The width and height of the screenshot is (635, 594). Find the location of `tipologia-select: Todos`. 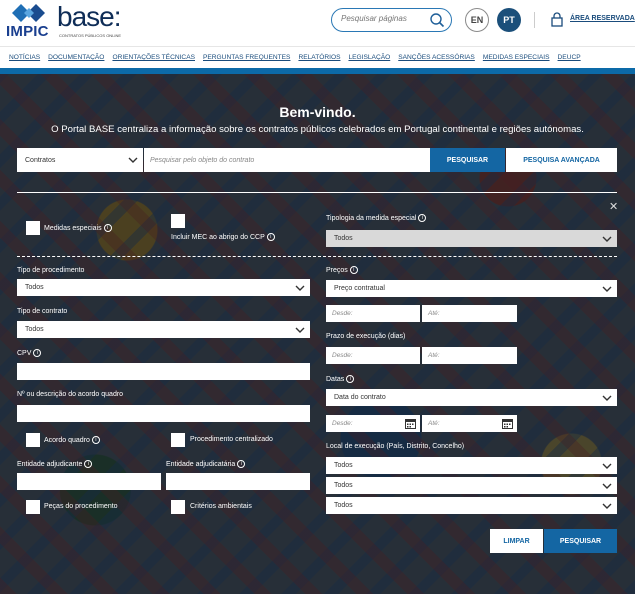

tipologia-select: Todos is located at coordinates (471, 238).